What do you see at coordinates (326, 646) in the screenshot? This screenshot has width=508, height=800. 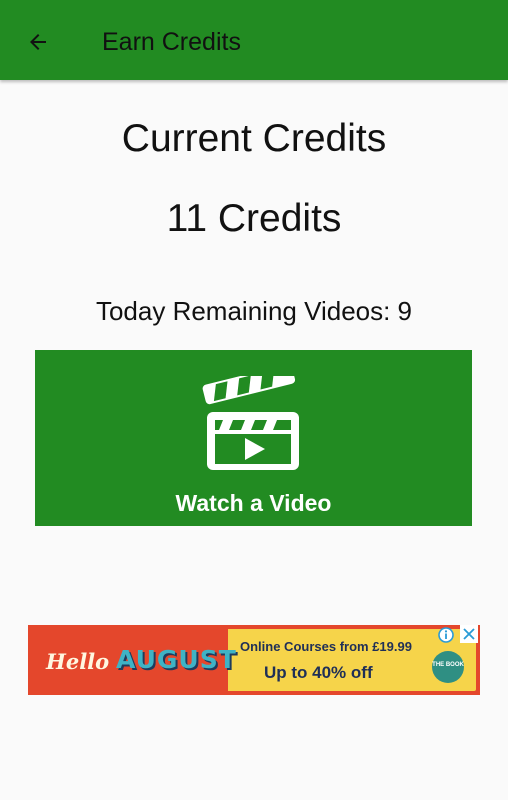 I see `ad-courses-text: Online Courses from £19.99` at bounding box center [326, 646].